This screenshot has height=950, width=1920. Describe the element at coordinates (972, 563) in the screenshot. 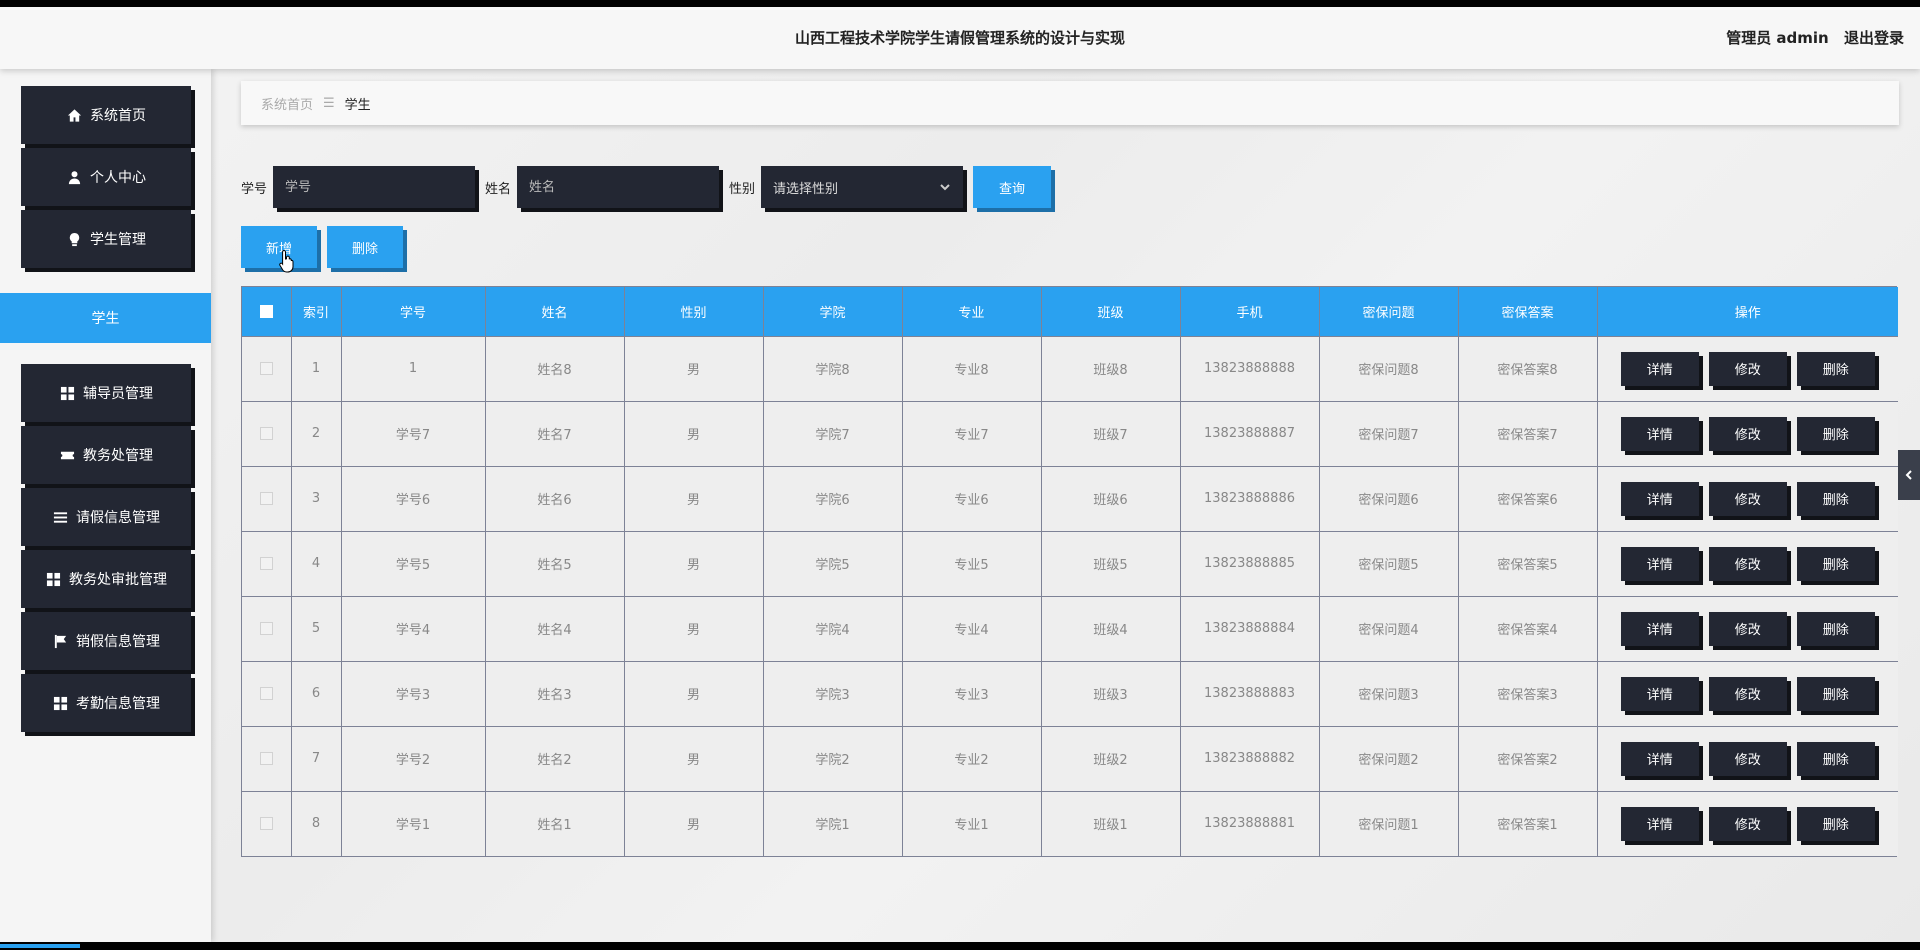

I see `table-cell: 专业5` at that location.